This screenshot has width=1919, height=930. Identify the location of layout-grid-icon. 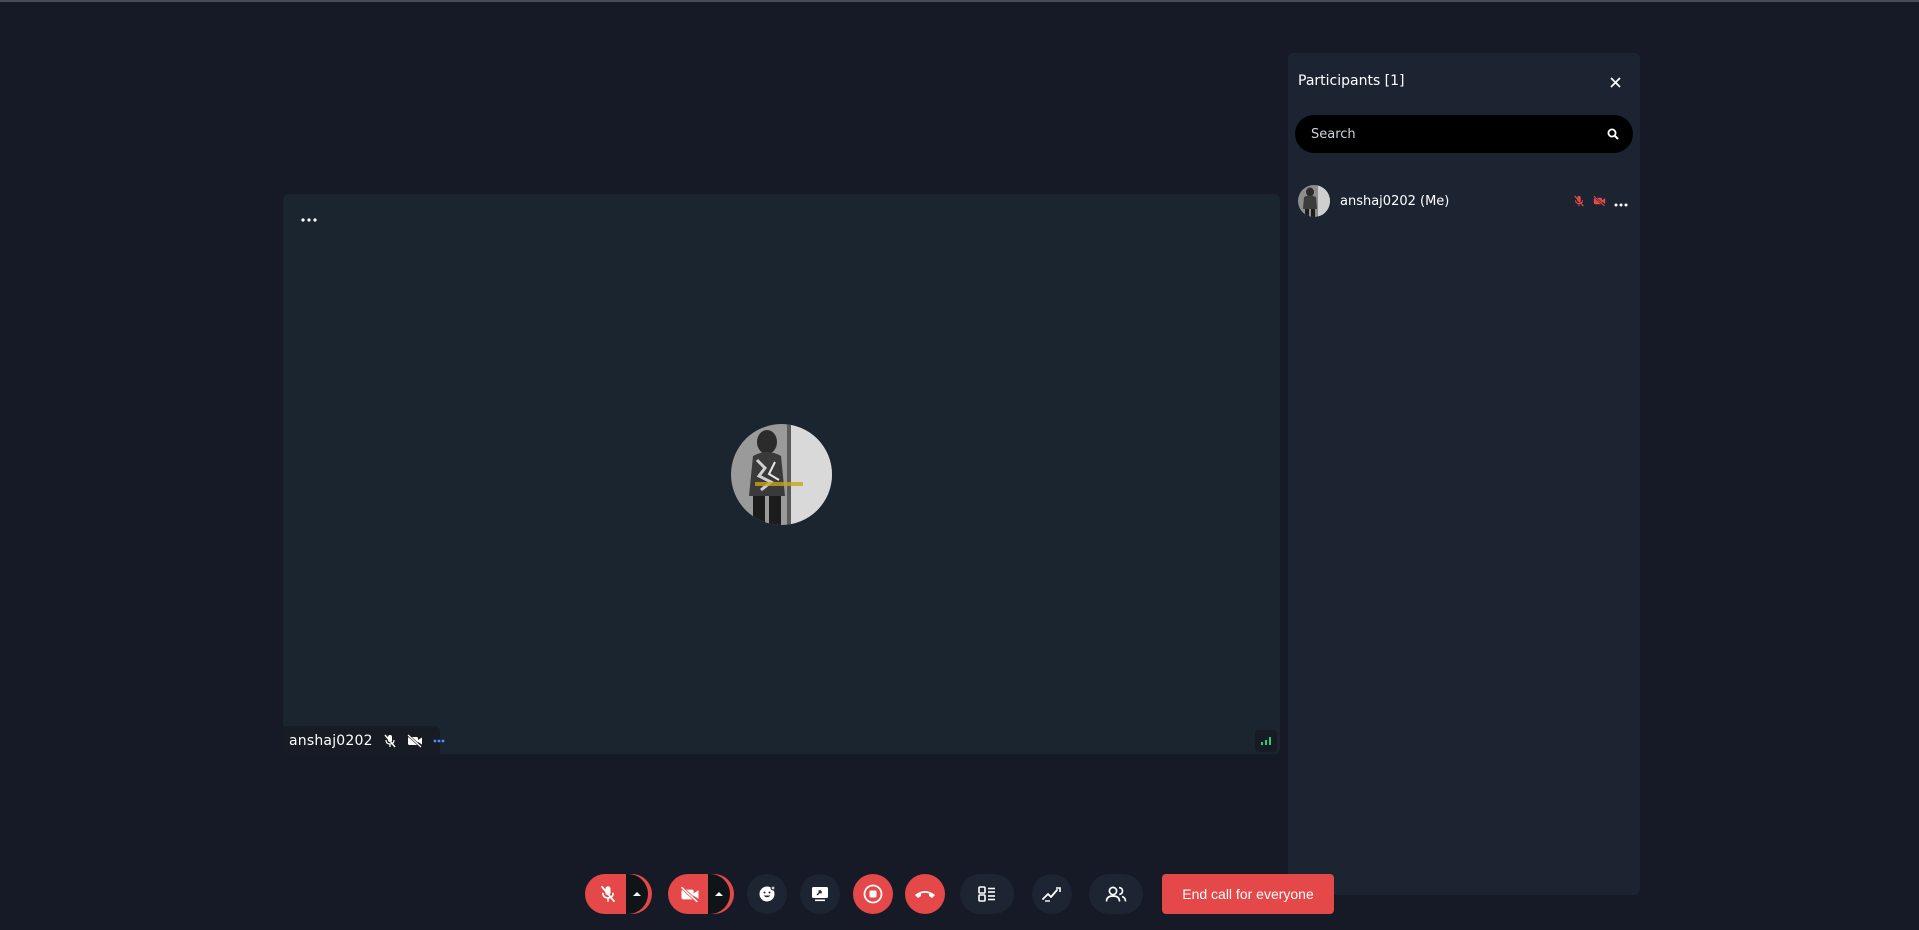
(986, 894).